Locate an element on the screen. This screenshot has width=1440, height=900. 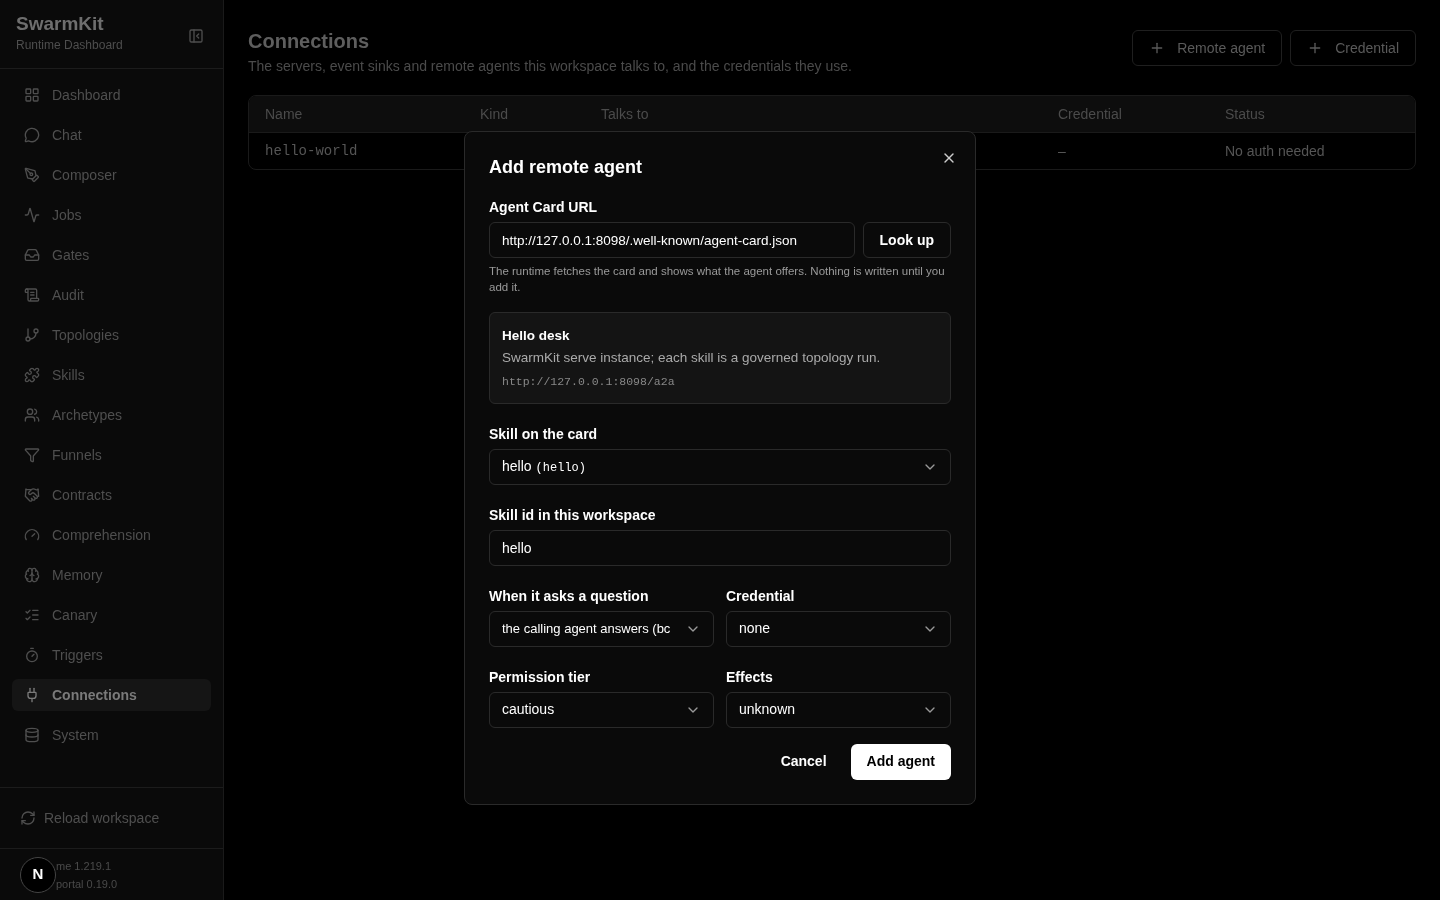
url-input-field: http://127.0.0.1:8098/.well-known/agent-card.json is located at coordinates (672, 240).